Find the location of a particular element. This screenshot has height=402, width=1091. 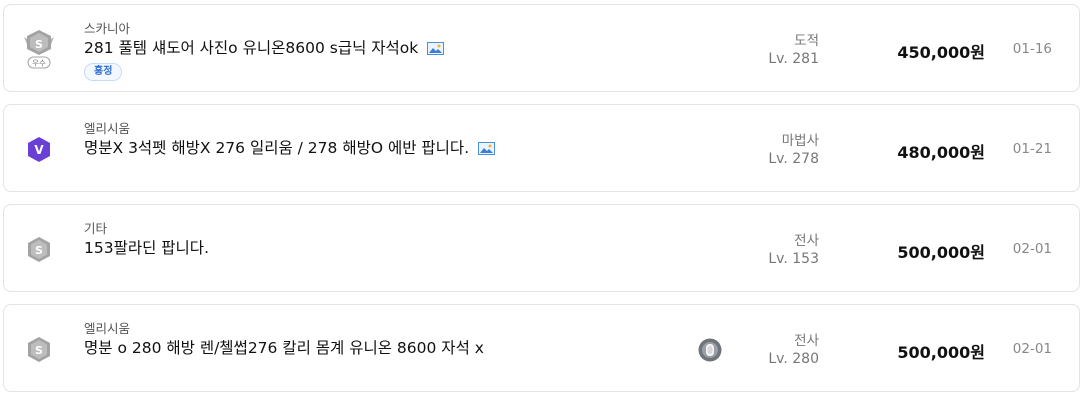

listing-title: 명분X 3석펫 해방X 276 일리움 / 278 해방O 에반 팝니다. is located at coordinates (290, 147).